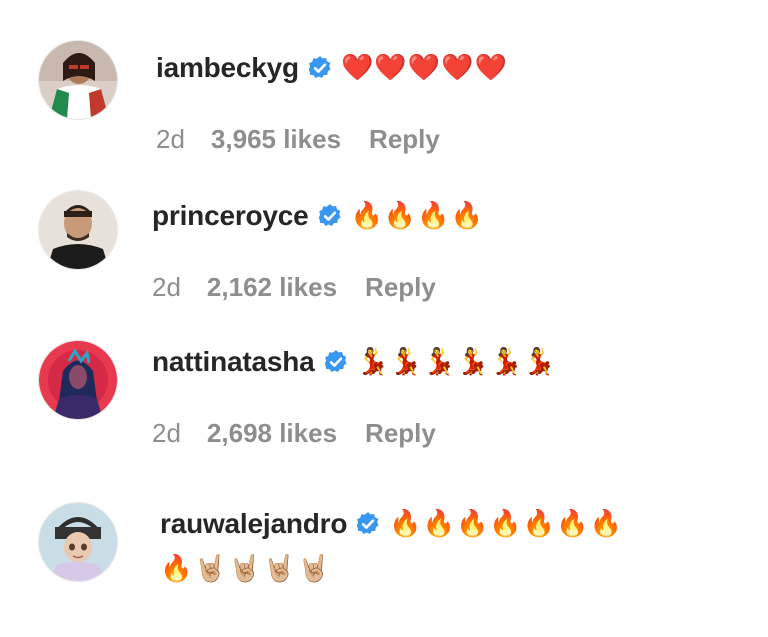  Describe the element at coordinates (456, 362) in the screenshot. I see `comment-text: 💃💃💃💃💃💃` at that location.